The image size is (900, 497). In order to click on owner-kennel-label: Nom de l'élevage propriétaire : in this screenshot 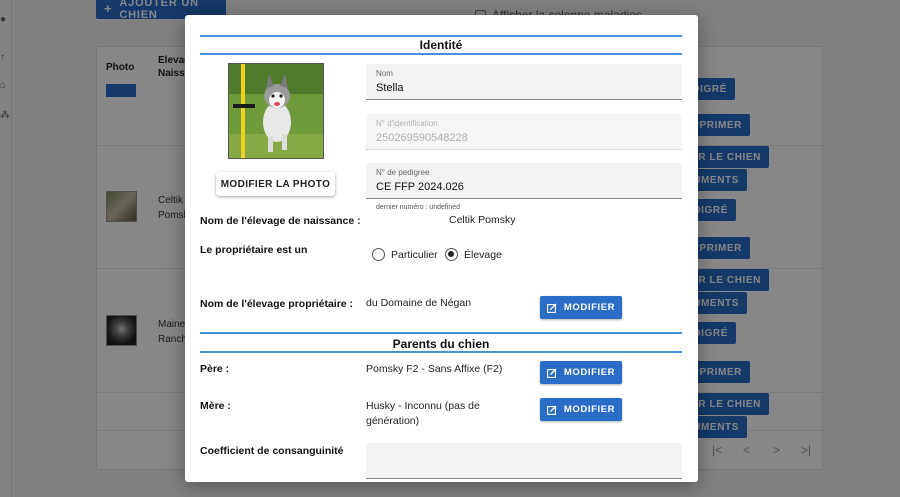, I will do `click(277, 304)`.